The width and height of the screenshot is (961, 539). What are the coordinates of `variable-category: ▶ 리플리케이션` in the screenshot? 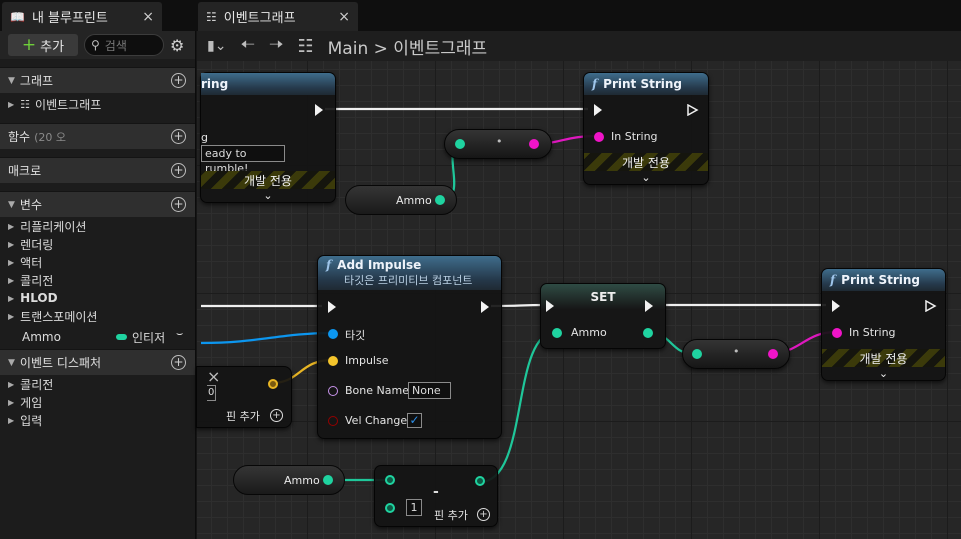 It's located at (97, 226).